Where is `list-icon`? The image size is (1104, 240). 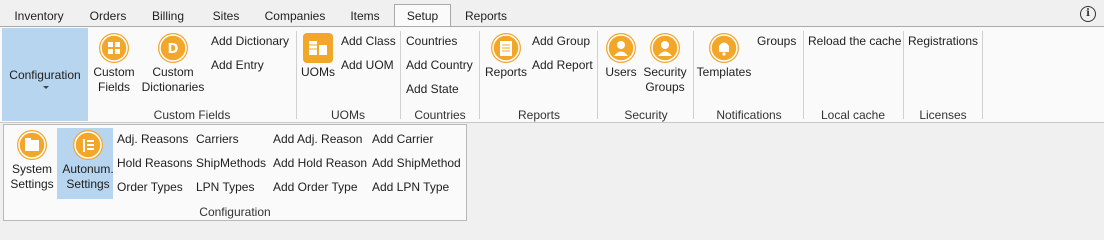 list-icon is located at coordinates (88, 145).